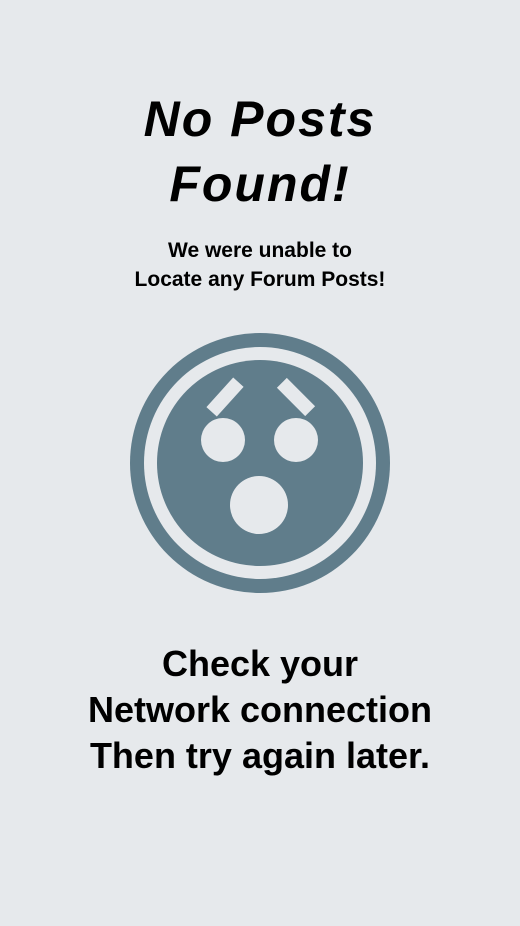 The image size is (520, 926). Describe the element at coordinates (260, 279) in the screenshot. I see `subtitle-line-2: Locate any Forum Posts!` at that location.